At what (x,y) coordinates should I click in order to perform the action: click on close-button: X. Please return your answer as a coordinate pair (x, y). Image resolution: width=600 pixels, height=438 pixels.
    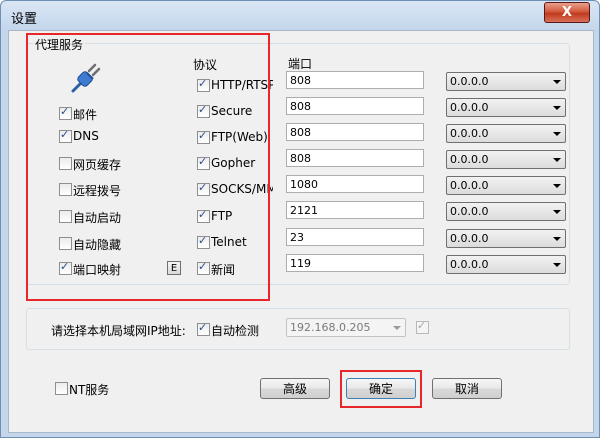
    Looking at the image, I should click on (567, 12).